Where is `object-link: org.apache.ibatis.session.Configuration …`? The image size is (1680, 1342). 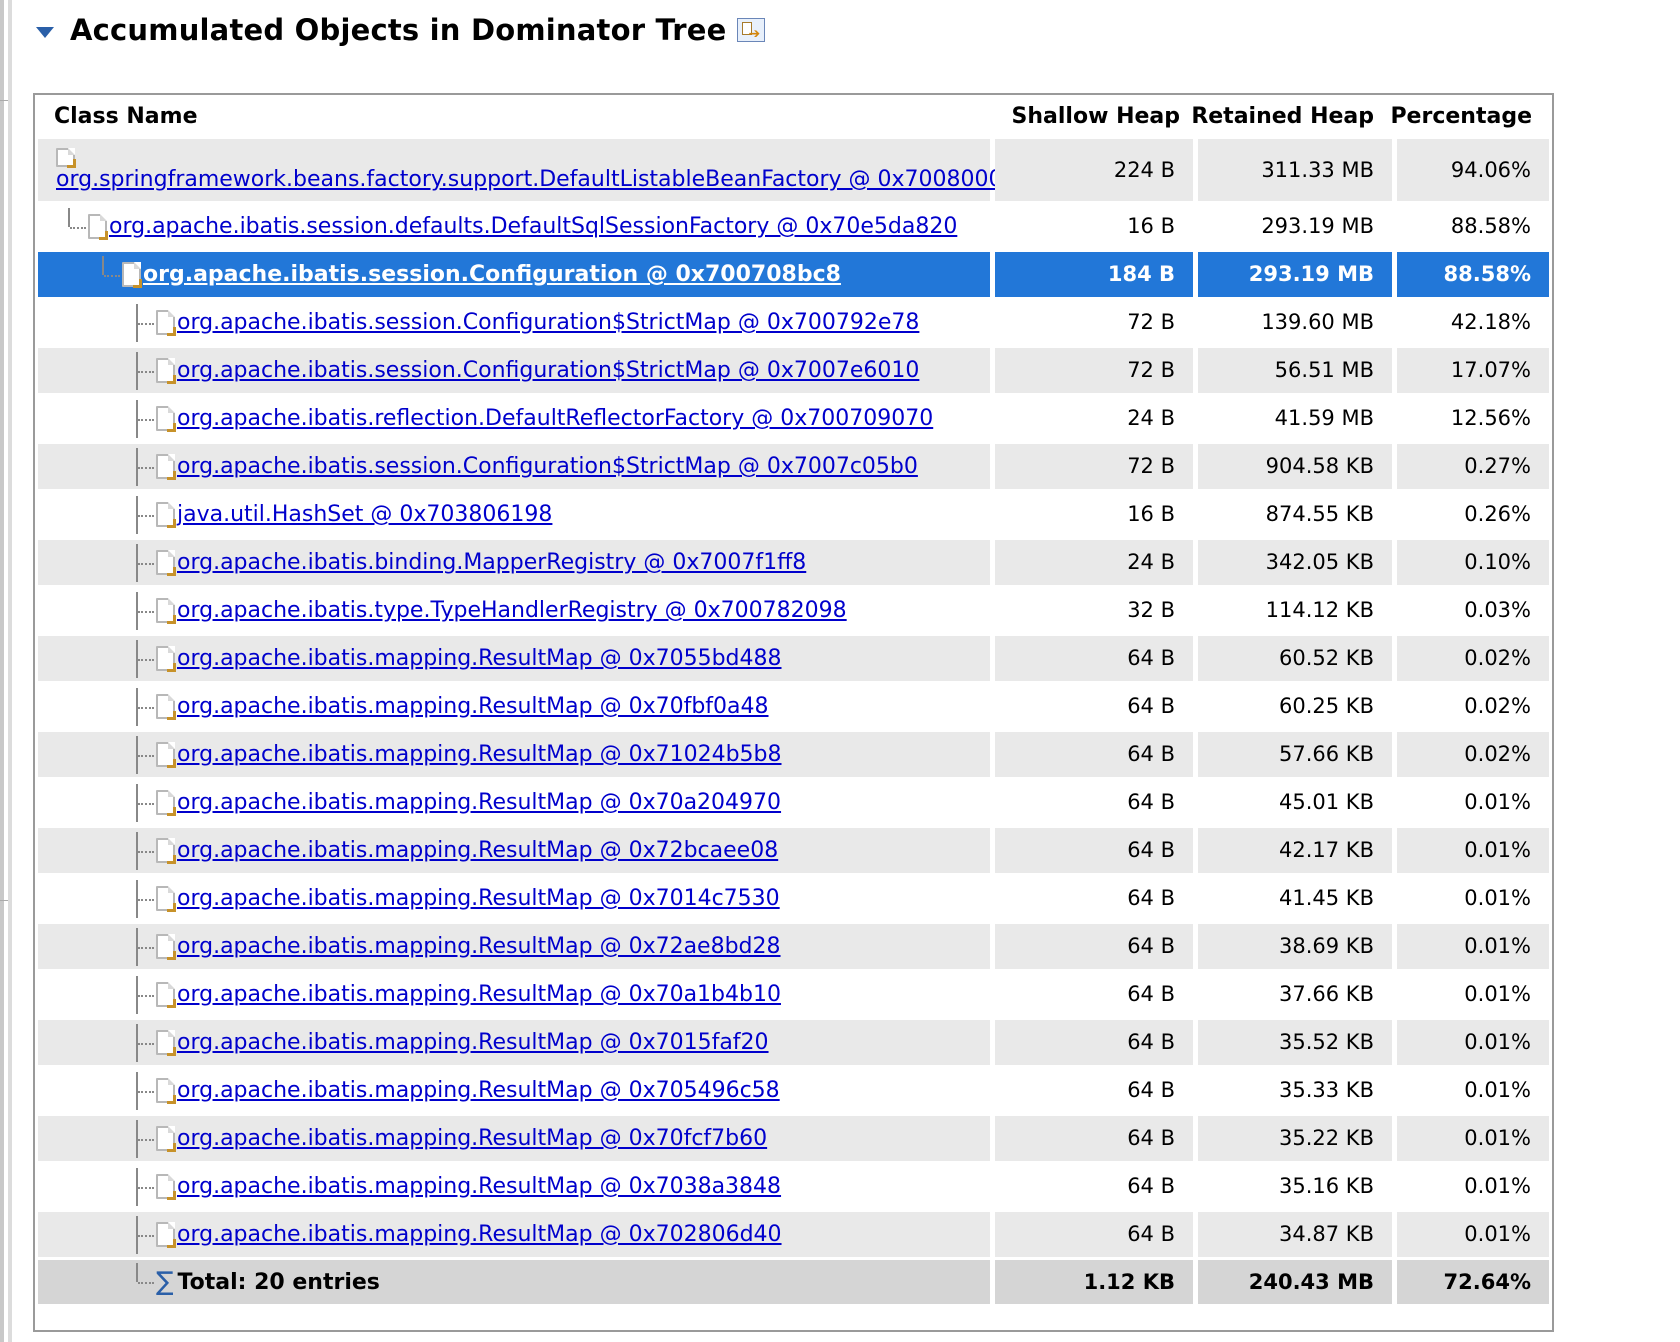
object-link: org.apache.ibatis.session.Configuration … is located at coordinates (492, 274).